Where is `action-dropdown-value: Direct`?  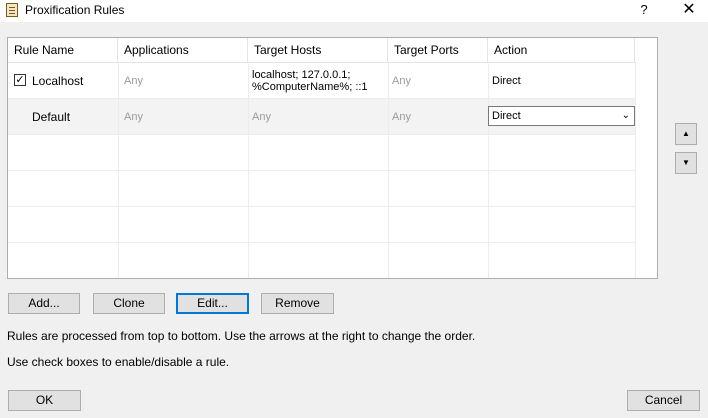
action-dropdown-value: Direct is located at coordinates (506, 116).